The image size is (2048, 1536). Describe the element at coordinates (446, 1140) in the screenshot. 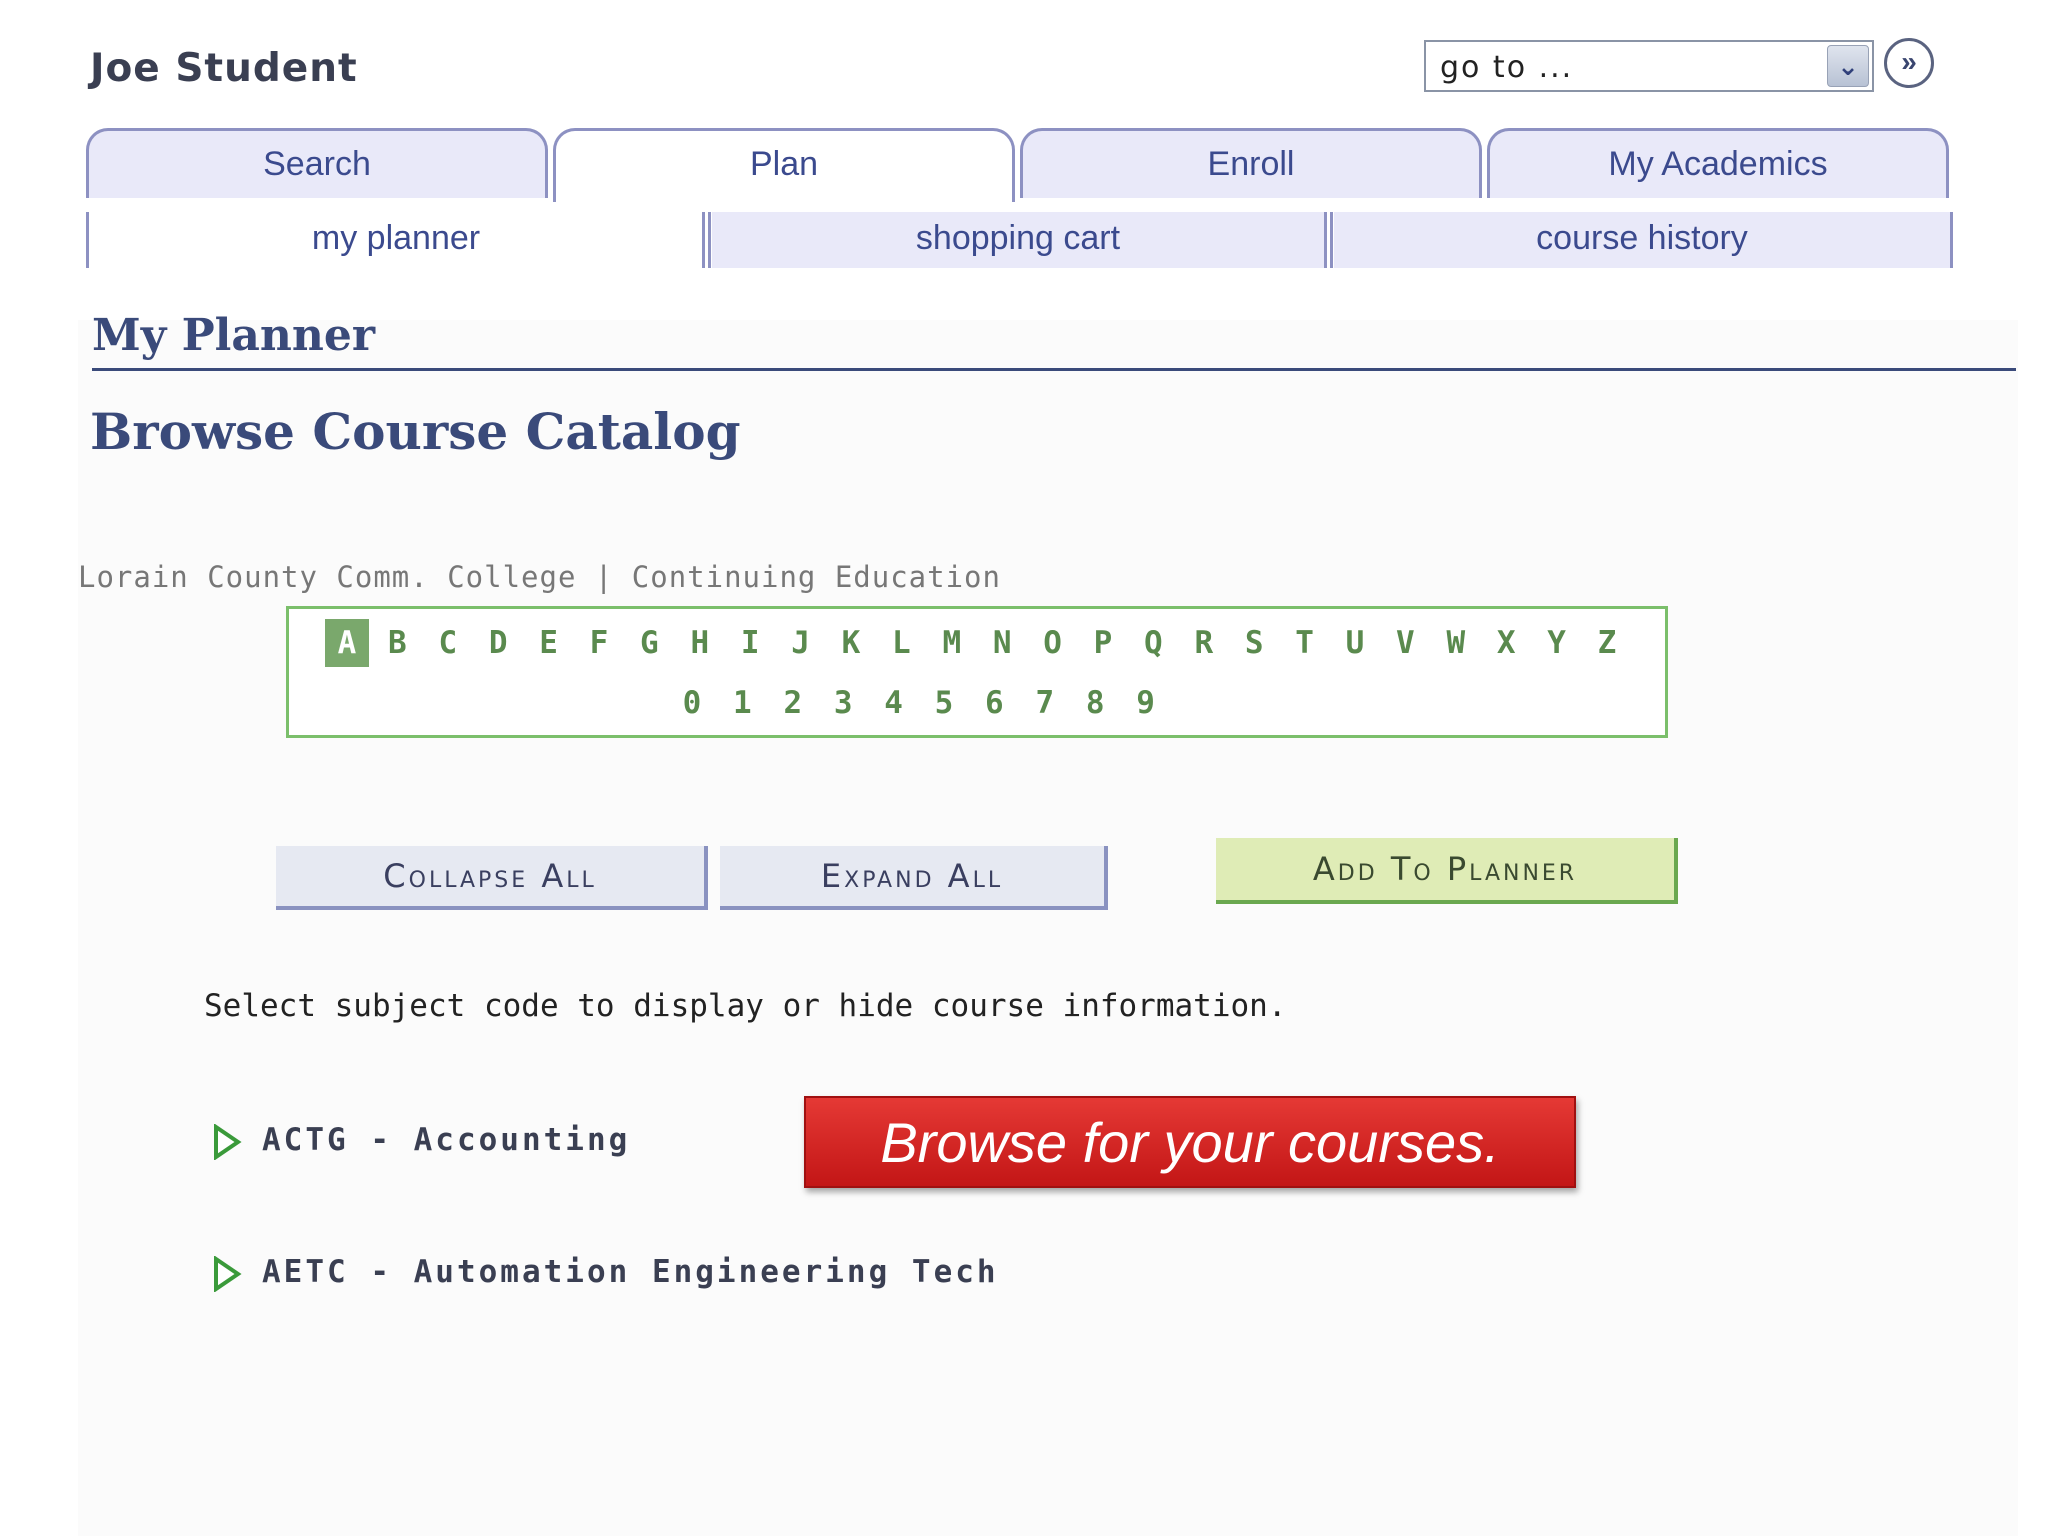

I see `subject-link: ACTG - Accounting` at that location.